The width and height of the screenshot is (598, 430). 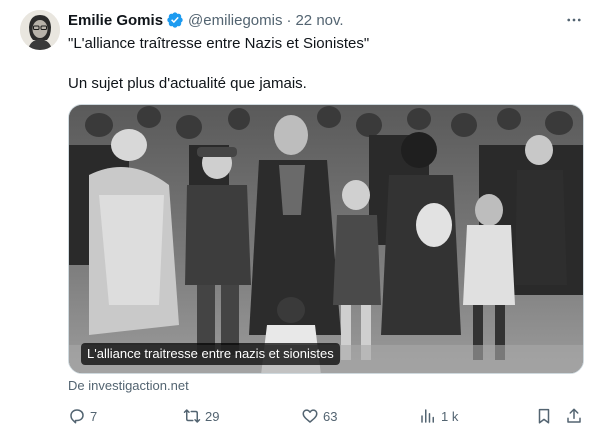 What do you see at coordinates (94, 416) in the screenshot?
I see `reply-count: 7` at bounding box center [94, 416].